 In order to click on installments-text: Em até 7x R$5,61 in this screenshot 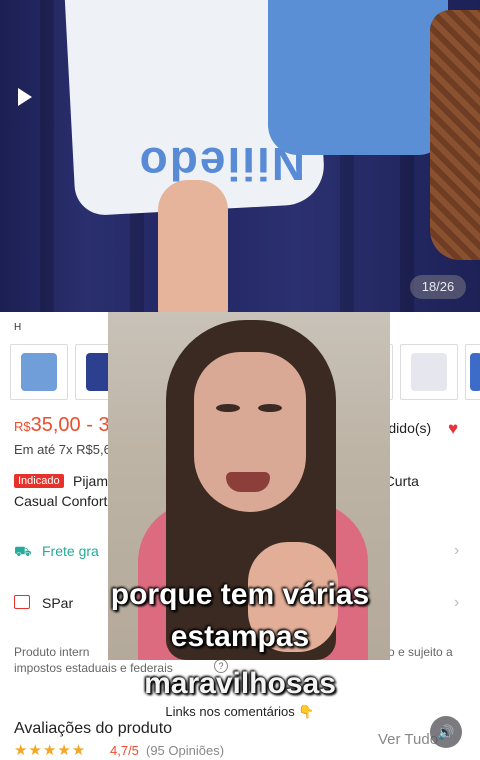, I will do `click(66, 449)`.